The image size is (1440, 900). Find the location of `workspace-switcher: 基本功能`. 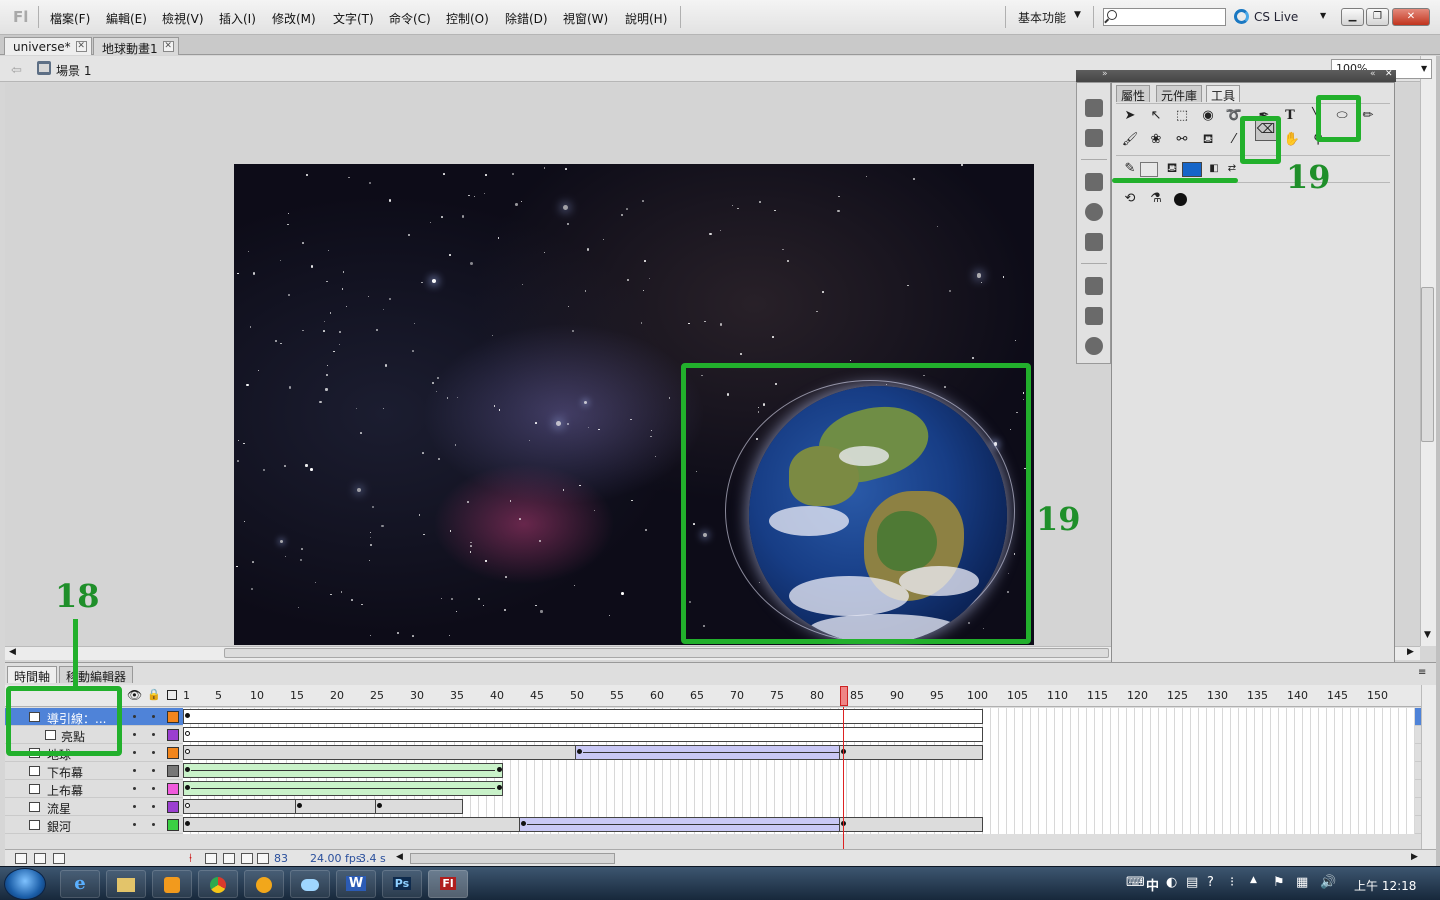

workspace-switcher: 基本功能 is located at coordinates (1042, 17).